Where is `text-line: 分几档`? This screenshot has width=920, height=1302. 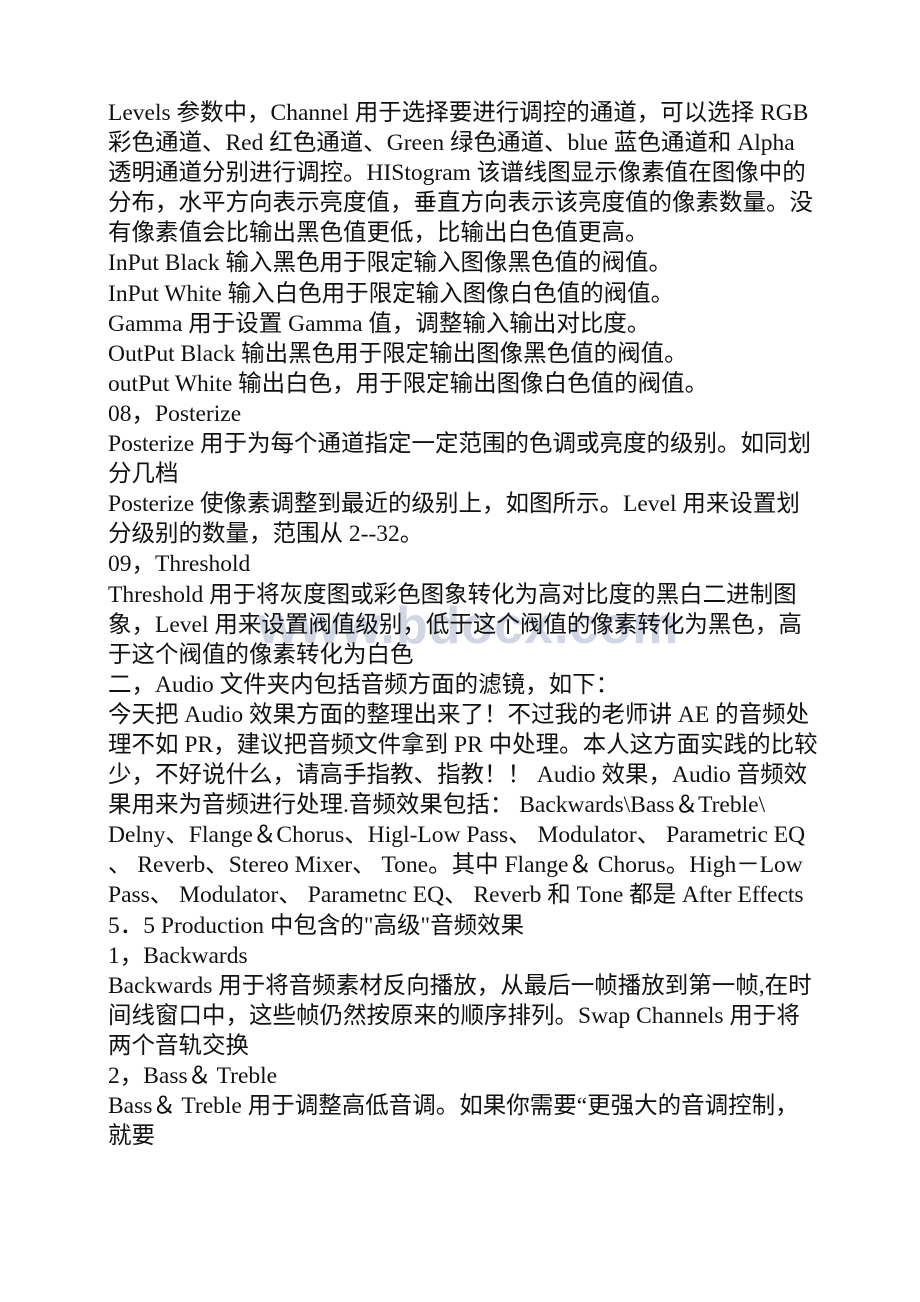
text-line: 分几档 is located at coordinates (143, 474).